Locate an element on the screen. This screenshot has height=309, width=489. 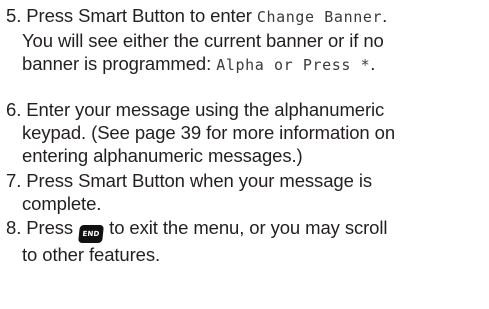
step-7-line-1-text: Press Smart Button when your message is is located at coordinates (199, 180).